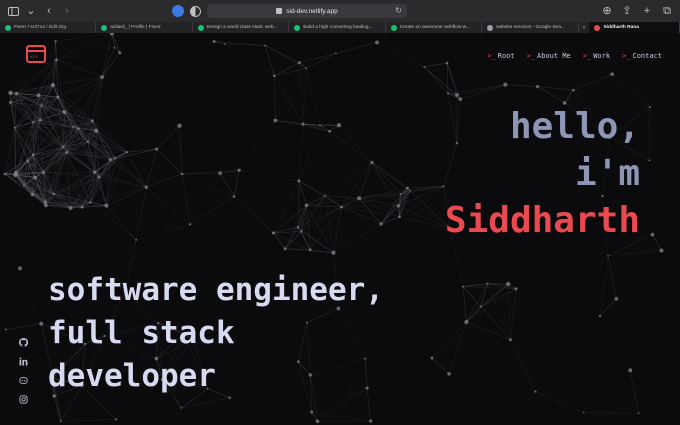  What do you see at coordinates (311, 11) in the screenshot?
I see `address-url: sid-dev.netlify.app` at bounding box center [311, 11].